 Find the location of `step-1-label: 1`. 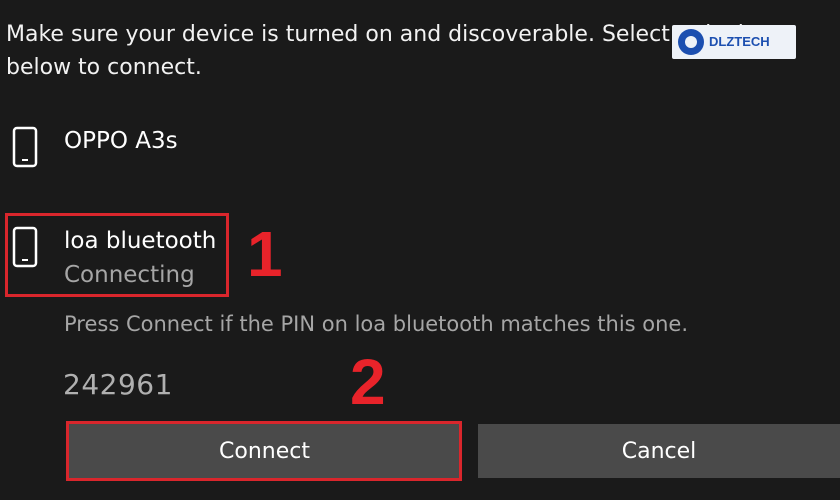

step-1-label: 1 is located at coordinates (265, 254).